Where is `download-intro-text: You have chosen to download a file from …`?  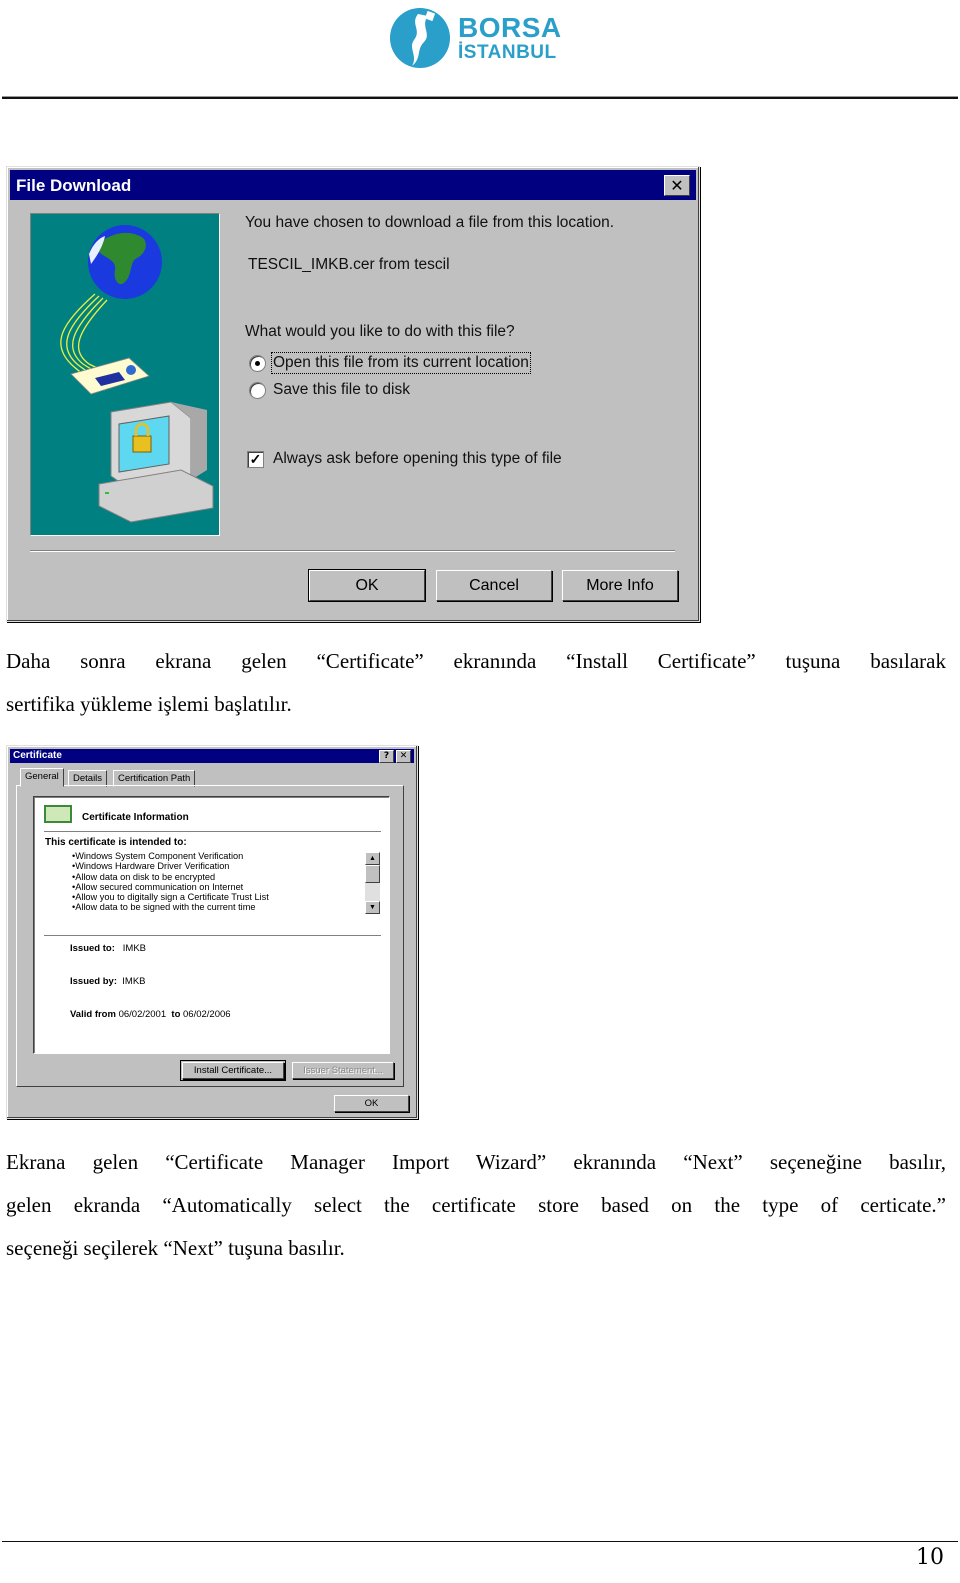
download-intro-text: You have chosen to download a file from … is located at coordinates (430, 222).